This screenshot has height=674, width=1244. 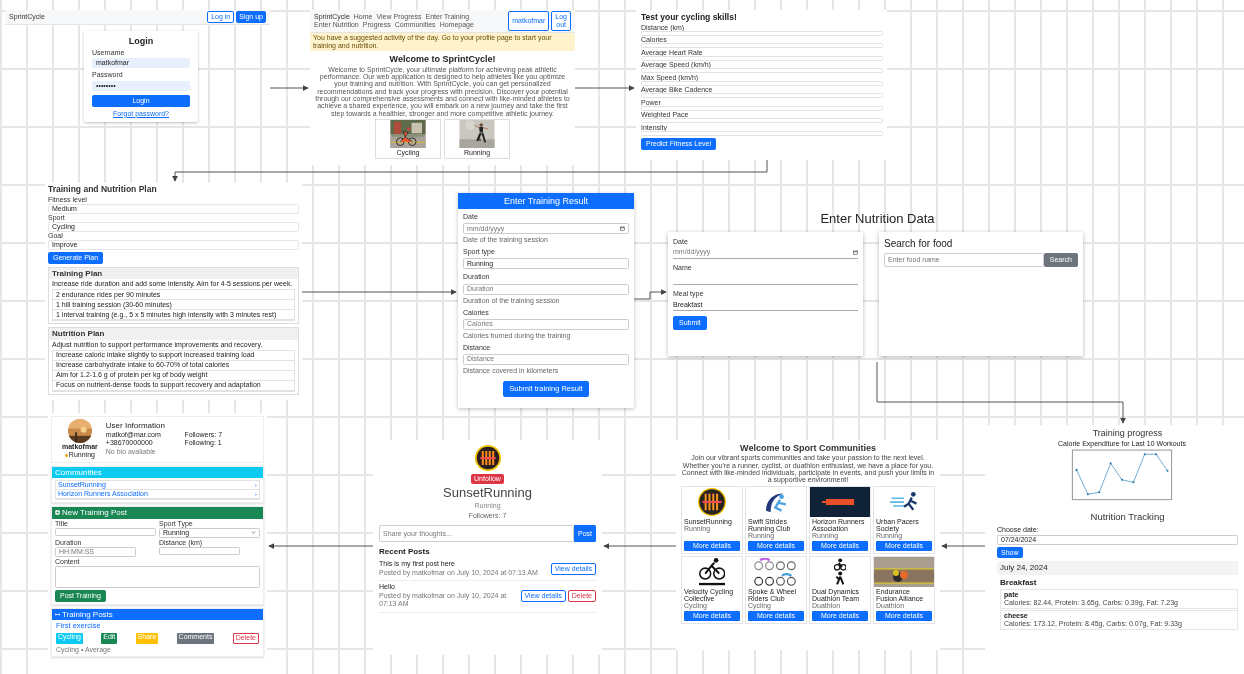 I want to click on page-title: Welcome to Sport Communities, so click(x=808, y=448).